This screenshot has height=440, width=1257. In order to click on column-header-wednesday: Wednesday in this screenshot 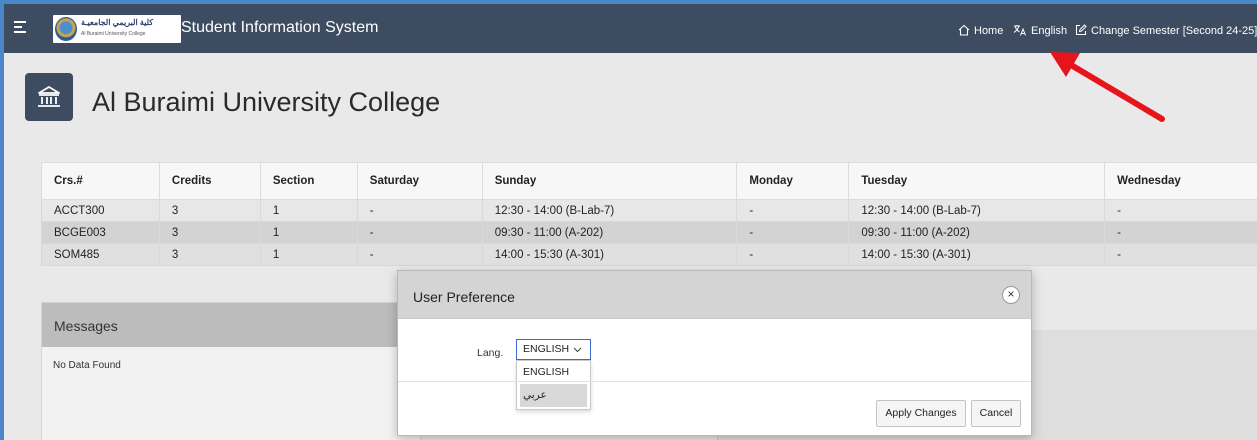, I will do `click(1180, 181)`.